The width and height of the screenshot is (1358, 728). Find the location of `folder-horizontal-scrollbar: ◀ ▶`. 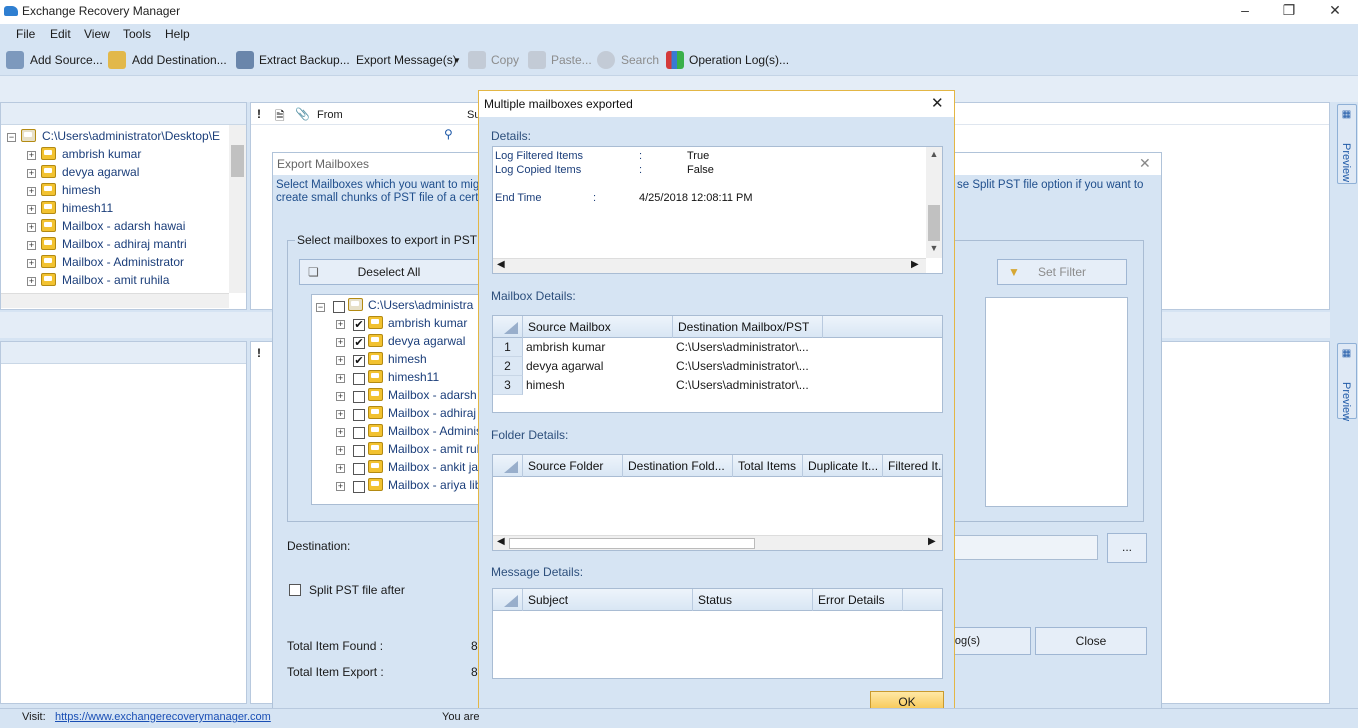

folder-horizontal-scrollbar: ◀ ▶ is located at coordinates (717, 542).